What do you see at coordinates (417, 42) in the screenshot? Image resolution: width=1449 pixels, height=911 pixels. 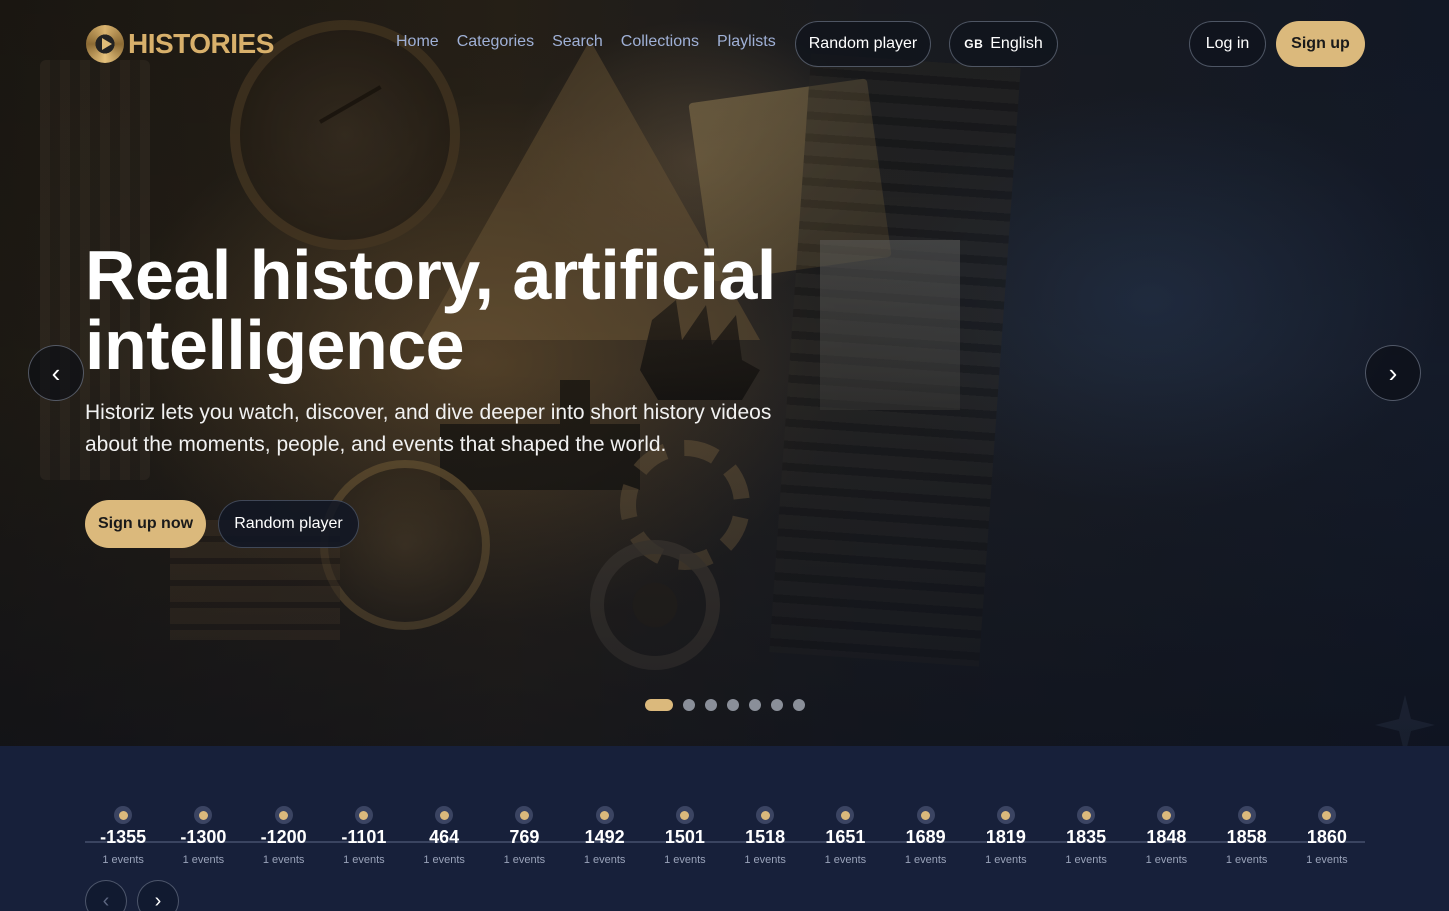 I see `nav-link-home: Home` at bounding box center [417, 42].